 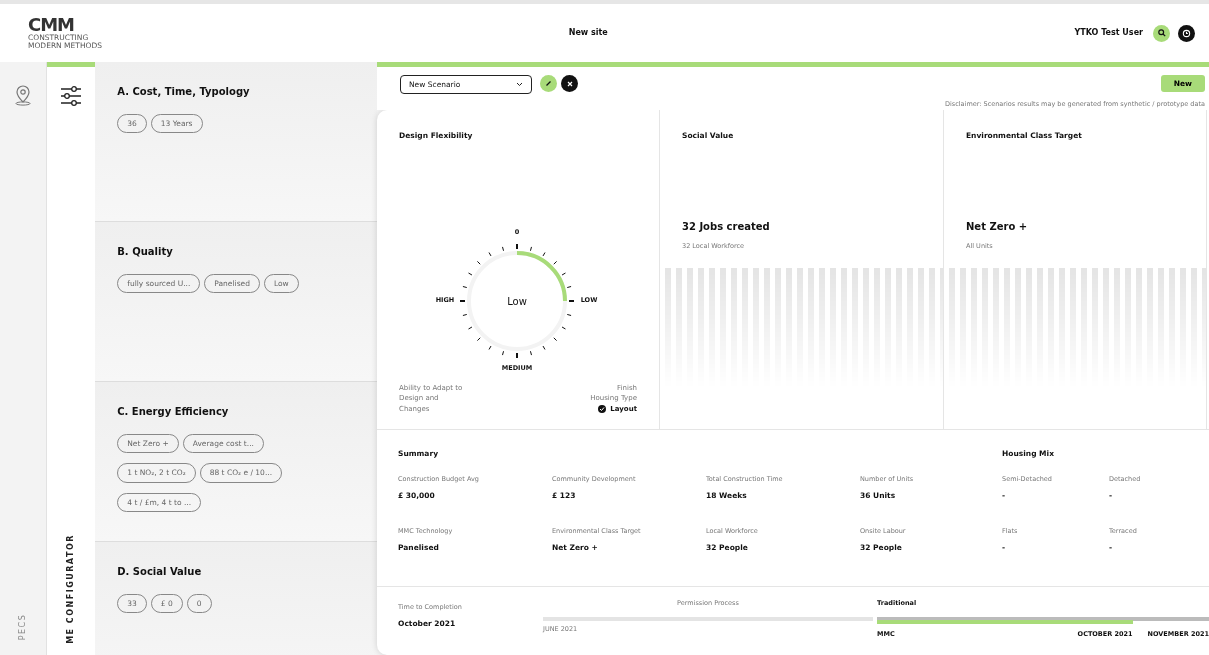 I want to click on section-title: C. Energy Efficiency, so click(x=173, y=412).